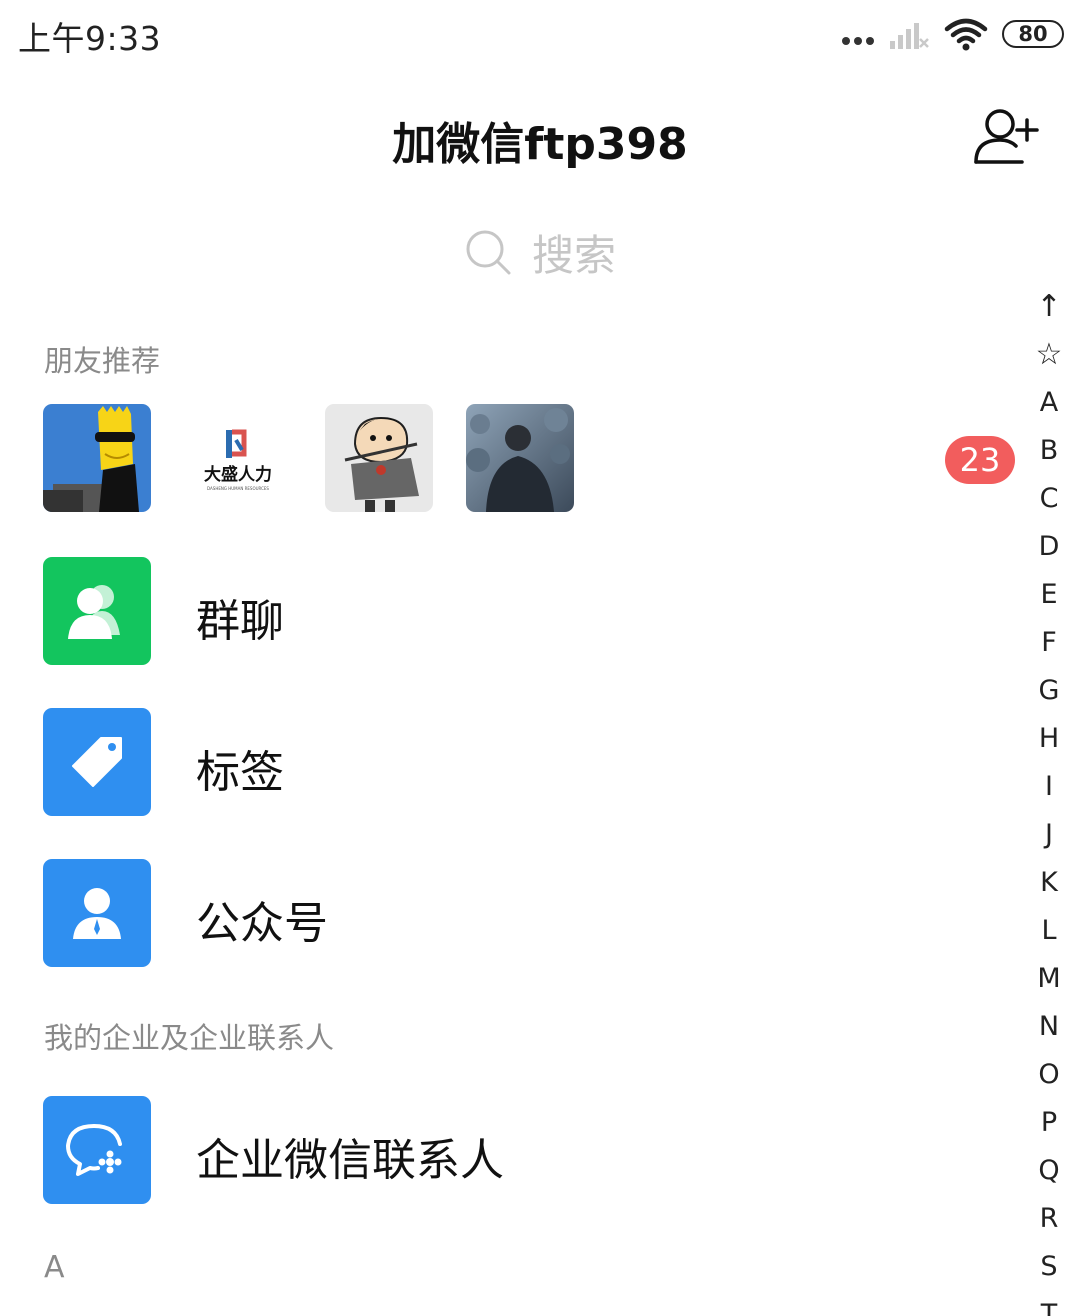  I want to click on battery-indicator: 80, so click(1033, 34).